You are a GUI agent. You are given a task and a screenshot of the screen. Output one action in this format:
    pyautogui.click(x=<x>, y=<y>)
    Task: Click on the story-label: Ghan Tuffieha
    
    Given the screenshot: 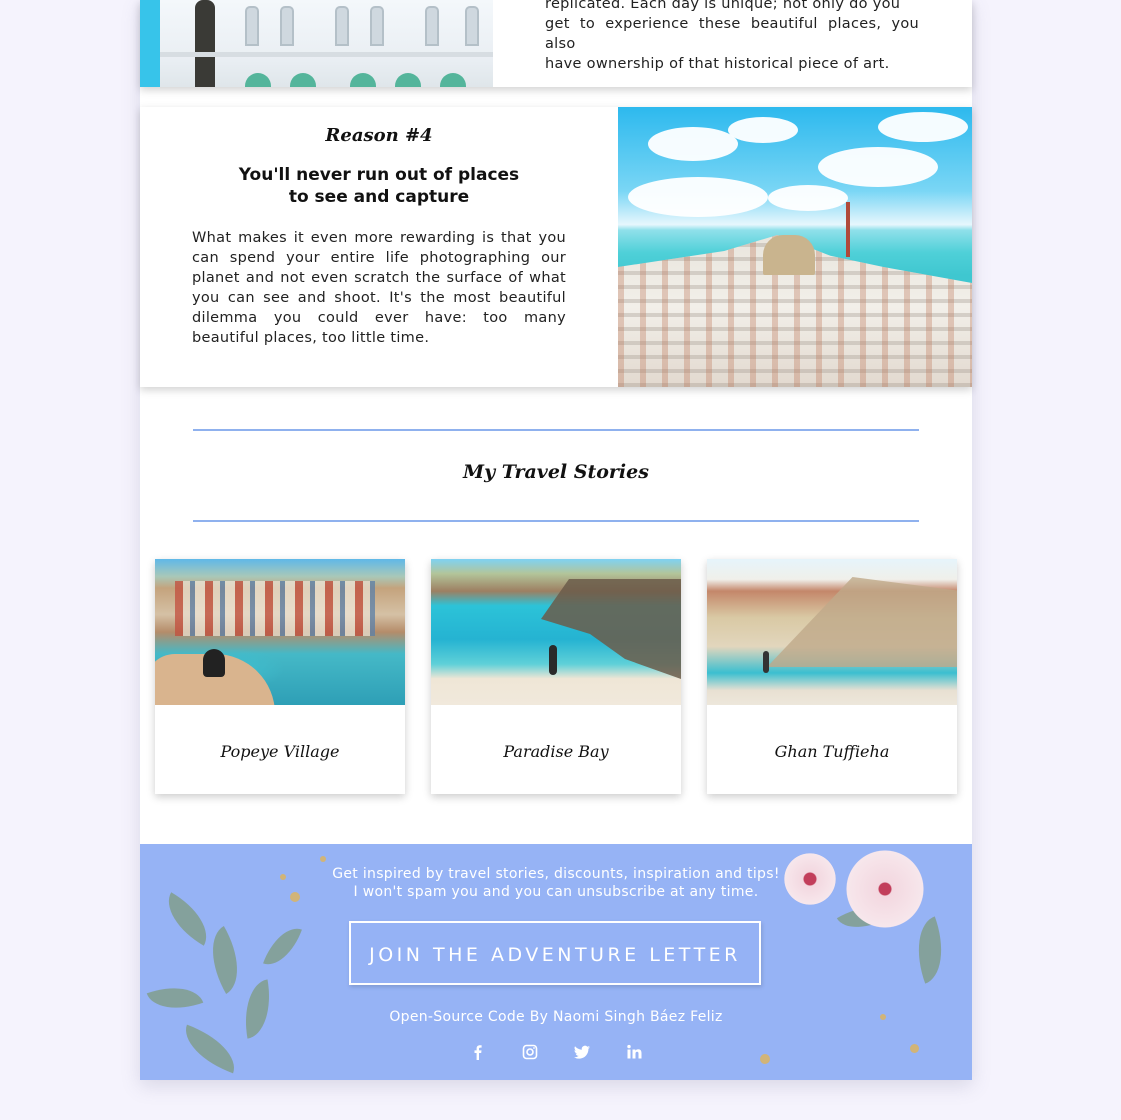 What is the action you would take?
    pyautogui.click(x=832, y=751)
    